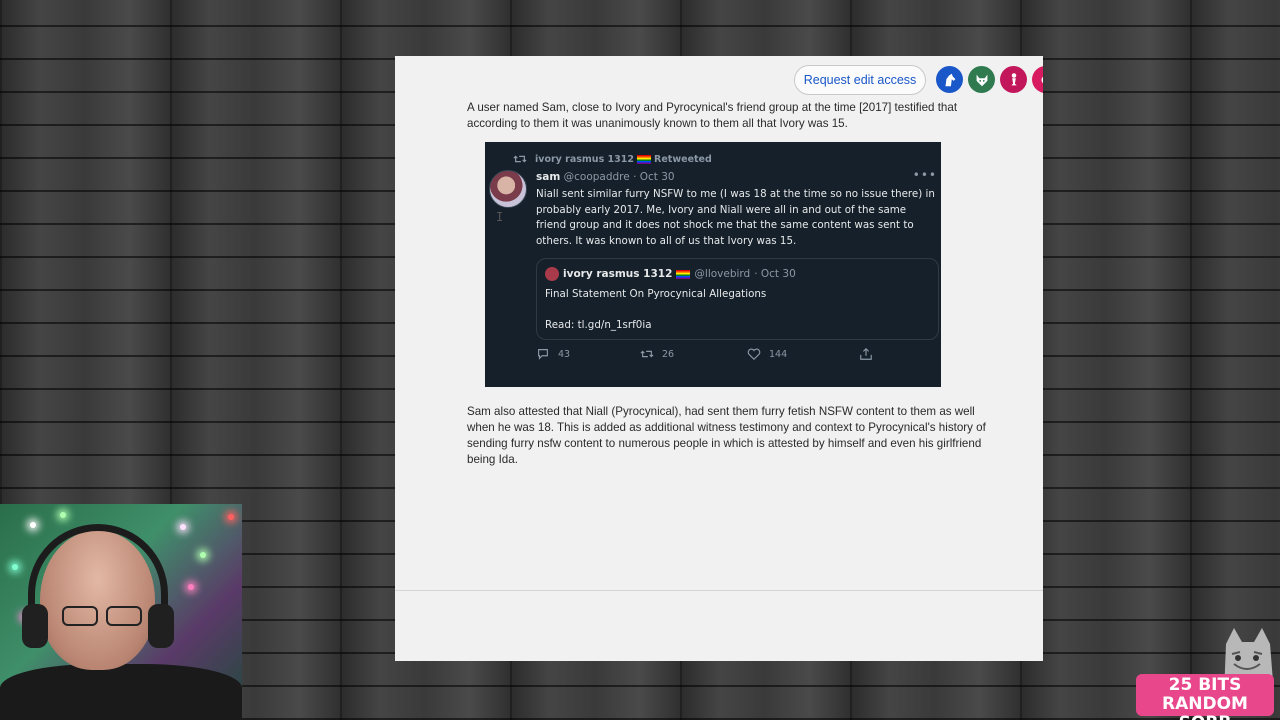  I want to click on collaborator-avatar-wolf, so click(981, 79).